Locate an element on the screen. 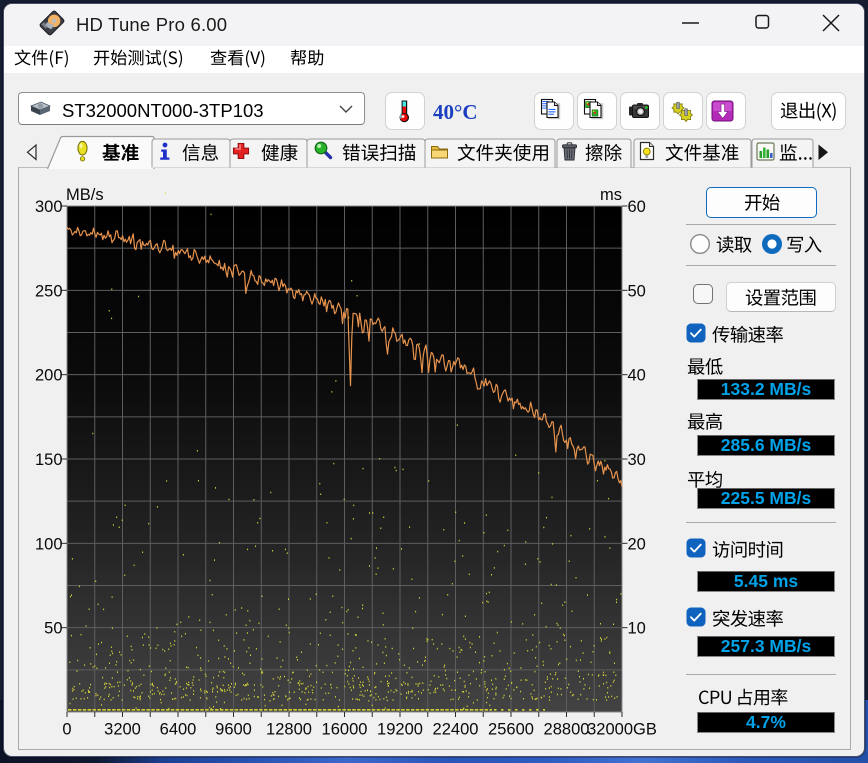 Image resolution: width=868 pixels, height=763 pixels. svg-text: 28800 is located at coordinates (567, 730).